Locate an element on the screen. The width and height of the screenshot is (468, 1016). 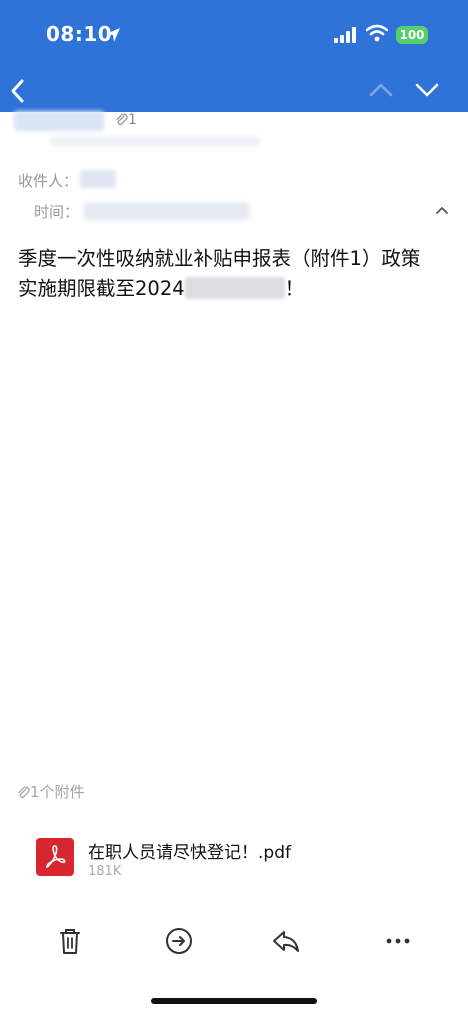
trash-icon is located at coordinates (70, 941).